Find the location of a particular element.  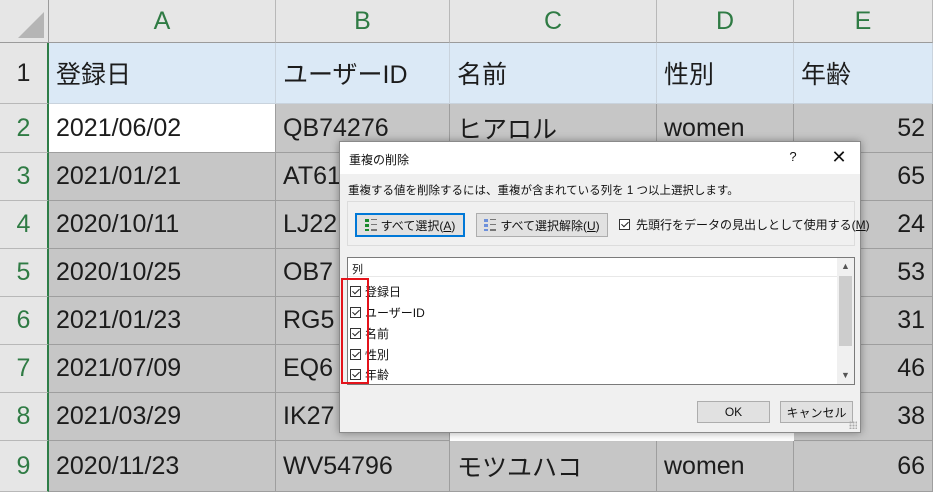

header-cell: ユーザーID is located at coordinates (363, 73).